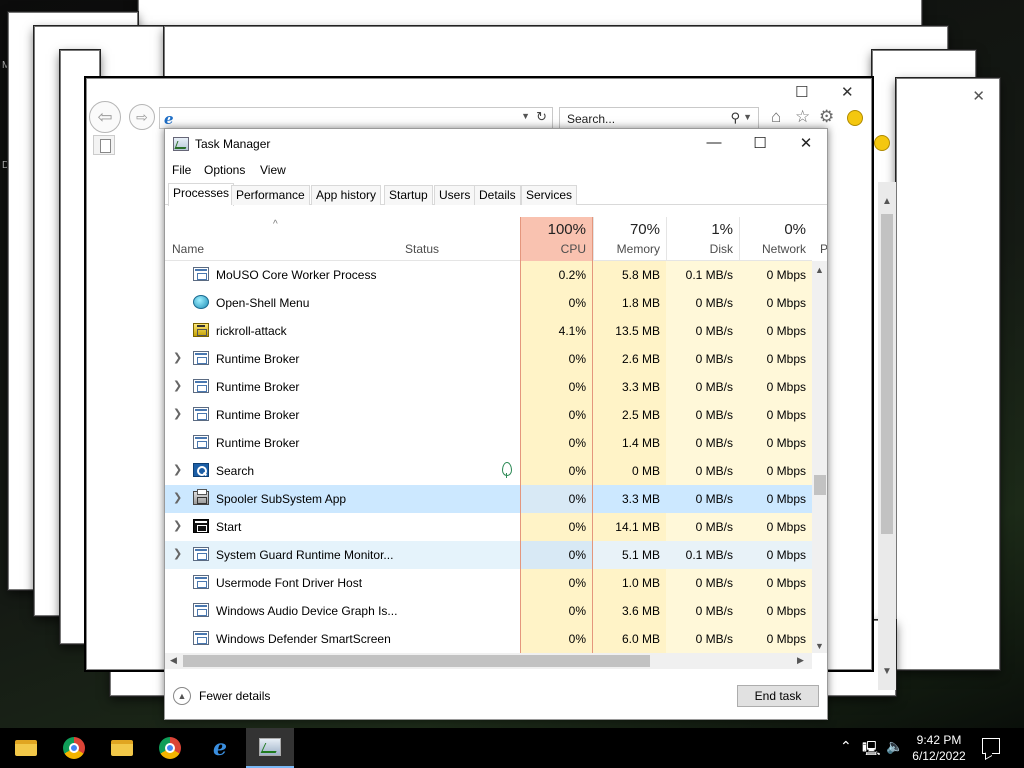  What do you see at coordinates (659, 118) in the screenshot?
I see `search-input: Search... ⚲ ▼` at bounding box center [659, 118].